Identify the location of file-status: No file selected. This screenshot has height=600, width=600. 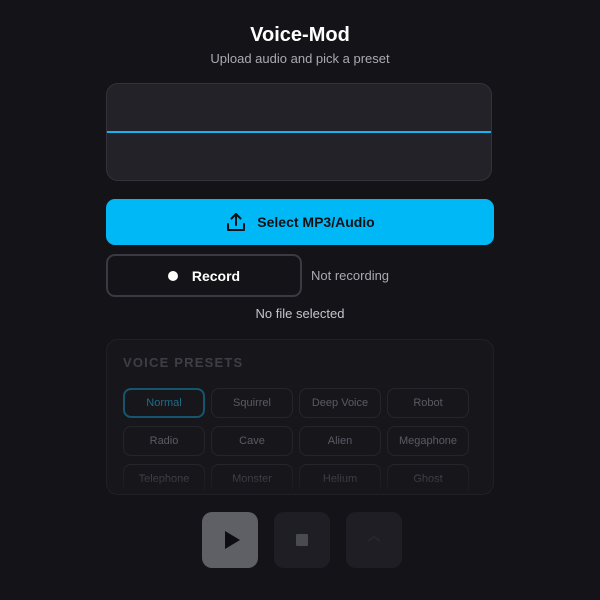
(300, 313).